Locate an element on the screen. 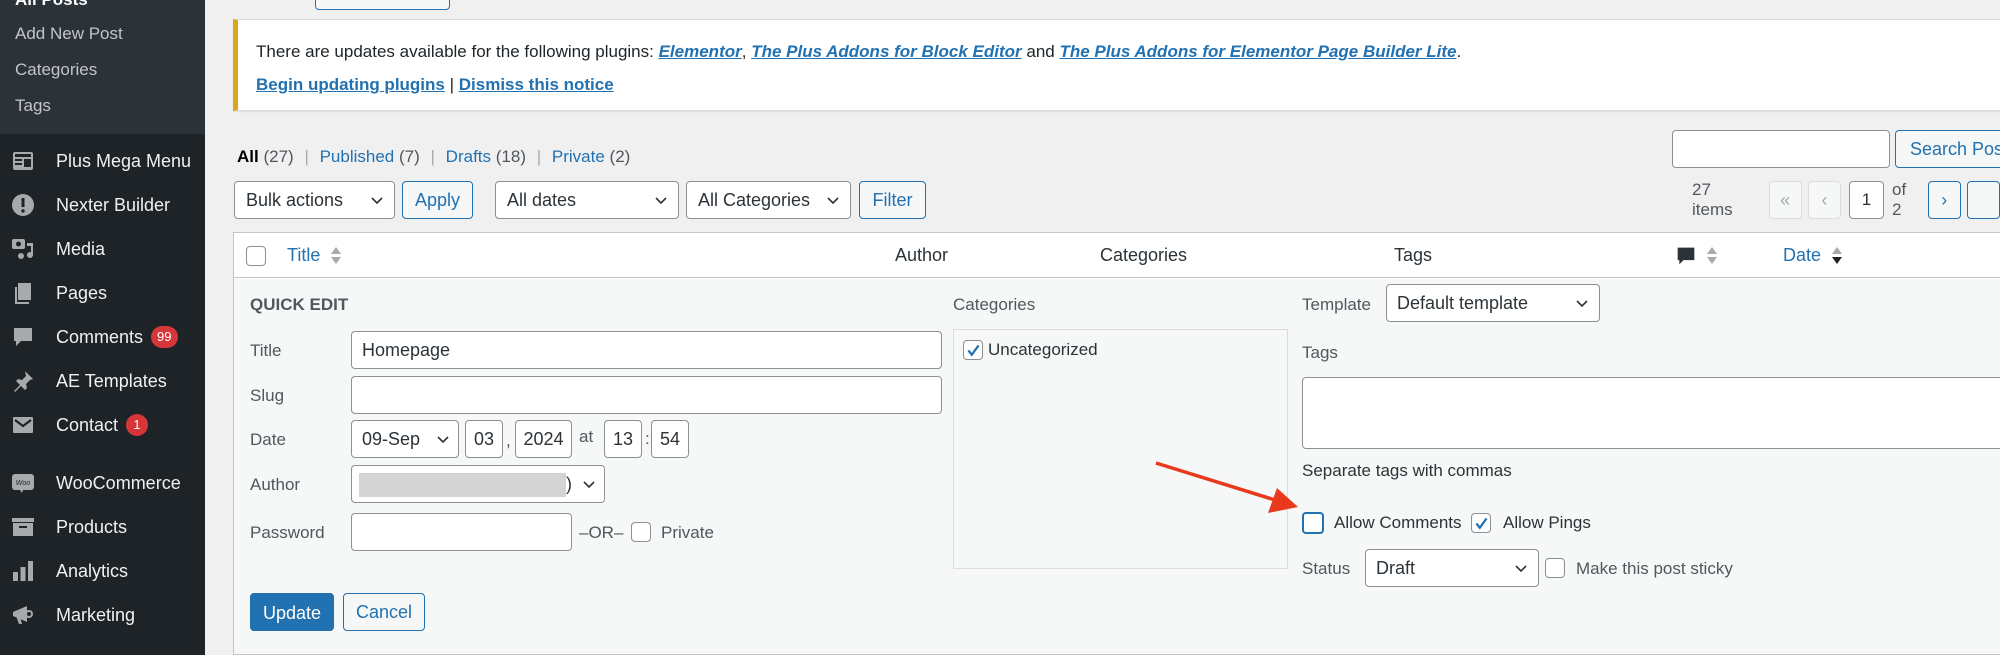 The image size is (2000, 655). items-count: 27 items is located at coordinates (1712, 199).